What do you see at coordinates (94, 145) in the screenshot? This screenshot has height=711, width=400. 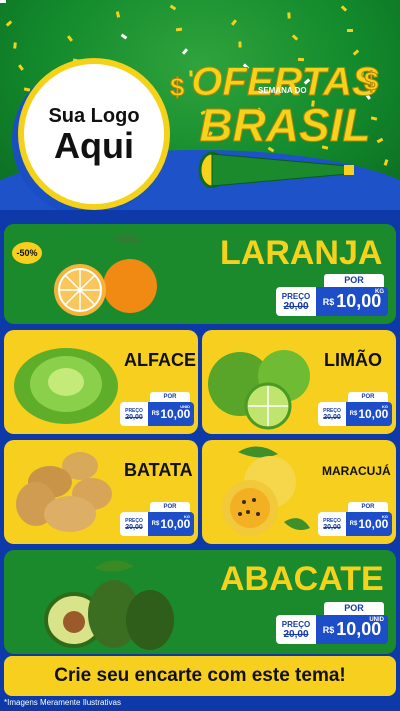 I see `logo-line2: Aqui` at bounding box center [94, 145].